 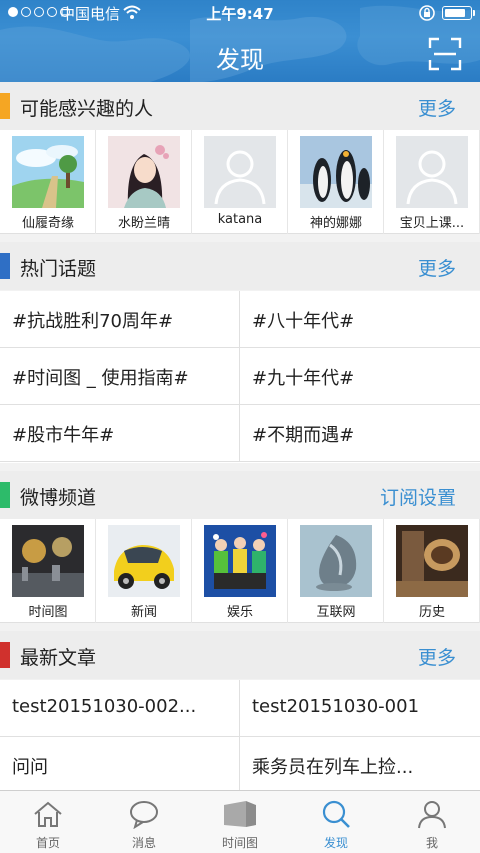 I want to click on person-card: 水盼兰晴, so click(x=144, y=182).